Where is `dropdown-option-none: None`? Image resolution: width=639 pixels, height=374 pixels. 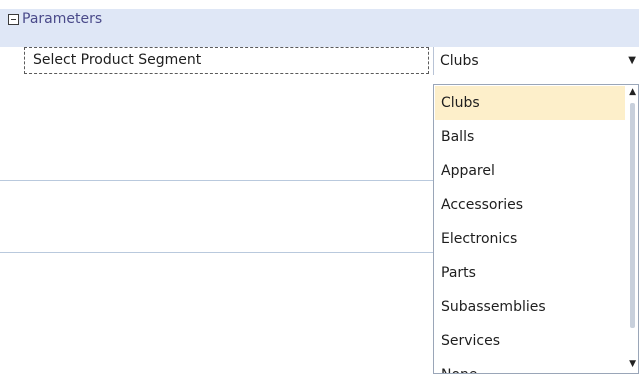 dropdown-option-none: None is located at coordinates (530, 365).